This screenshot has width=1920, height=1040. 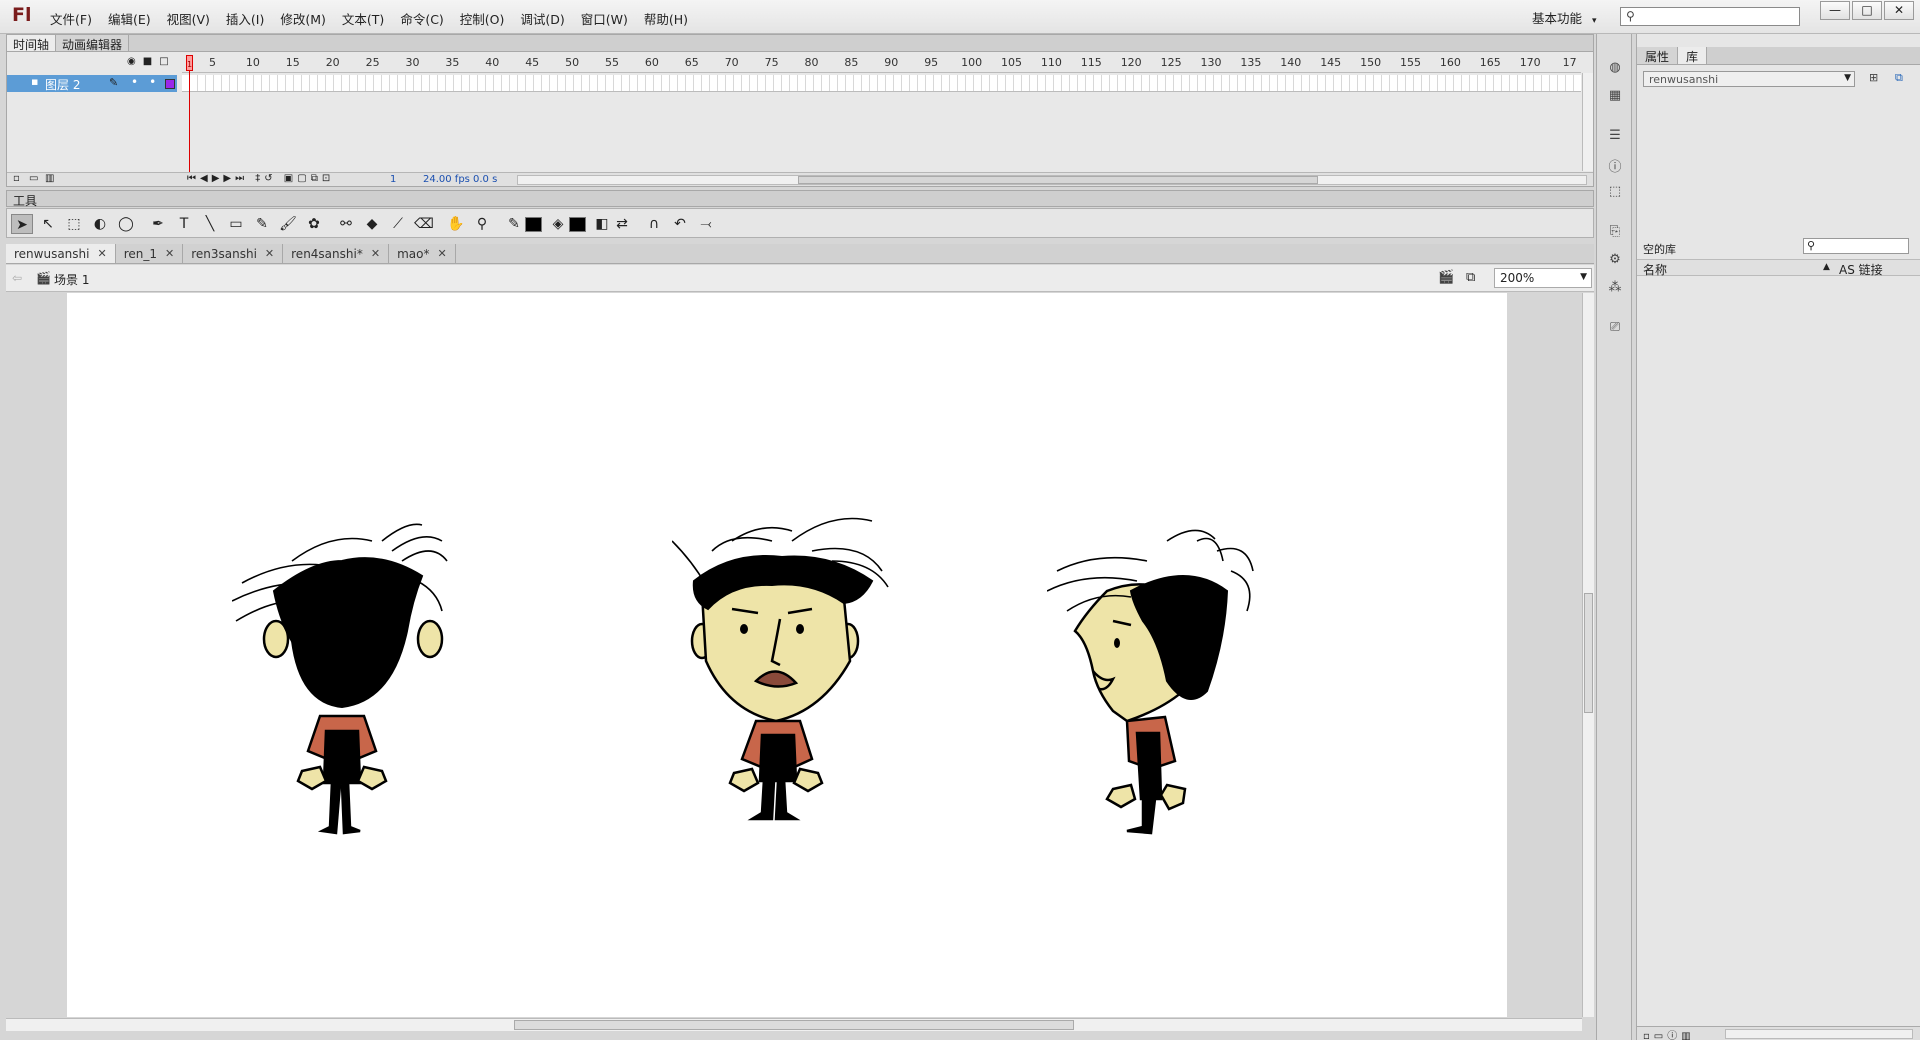 I want to click on menu-commands: 命令(C), so click(x=421, y=18).